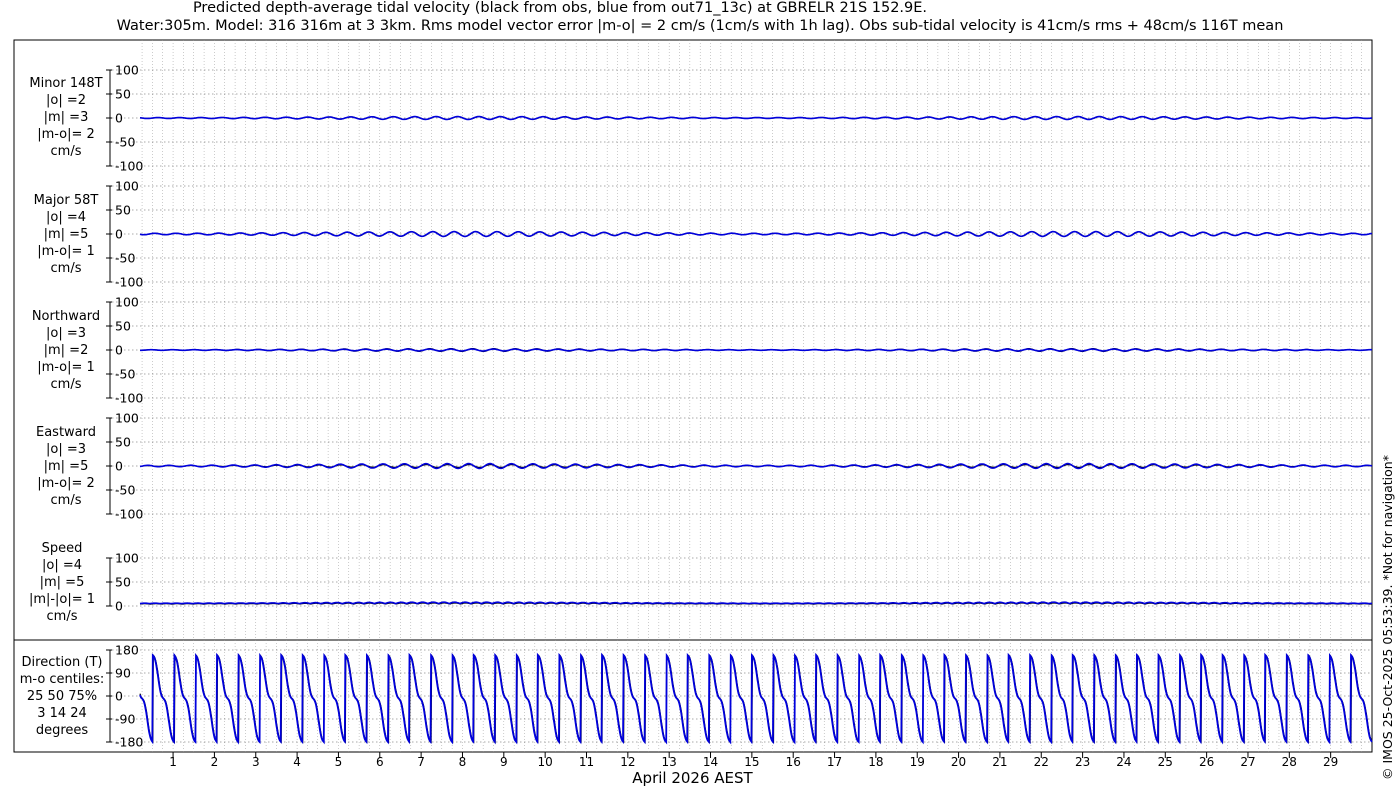 The image size is (1400, 800). What do you see at coordinates (62, 599) in the screenshot?
I see `panel-label-speed-line: |m|-|o|= 1` at bounding box center [62, 599].